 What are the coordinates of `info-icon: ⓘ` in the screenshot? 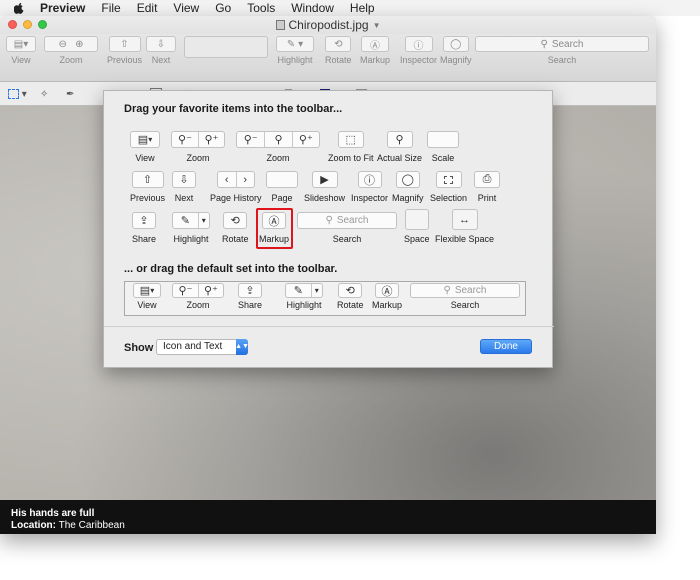 It's located at (369, 179).